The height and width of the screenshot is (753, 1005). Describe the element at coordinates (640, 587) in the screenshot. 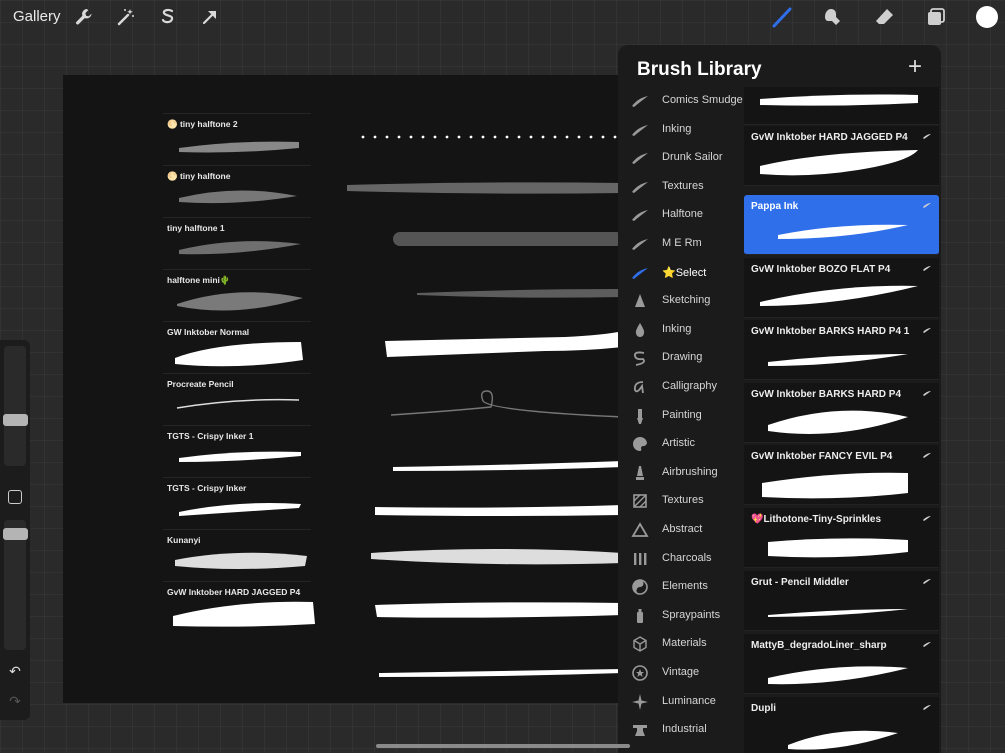

I see `yin-yang-icon` at that location.